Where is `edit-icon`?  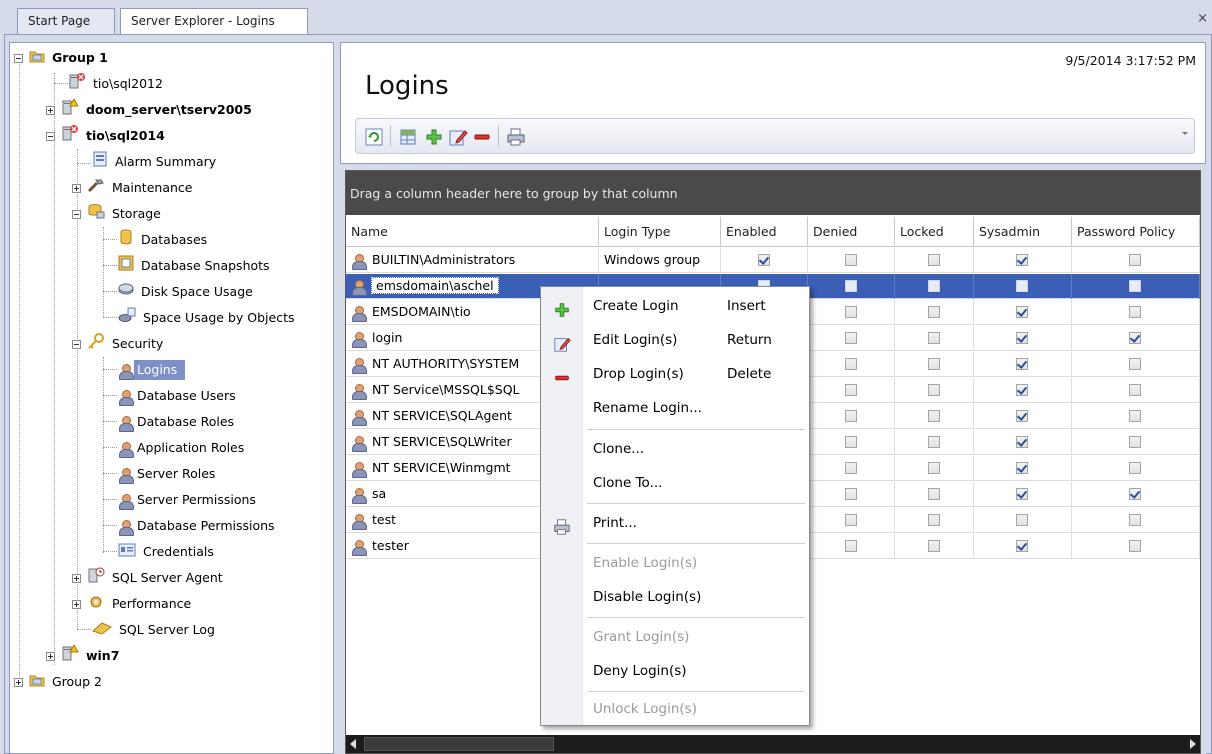 edit-icon is located at coordinates (458, 137).